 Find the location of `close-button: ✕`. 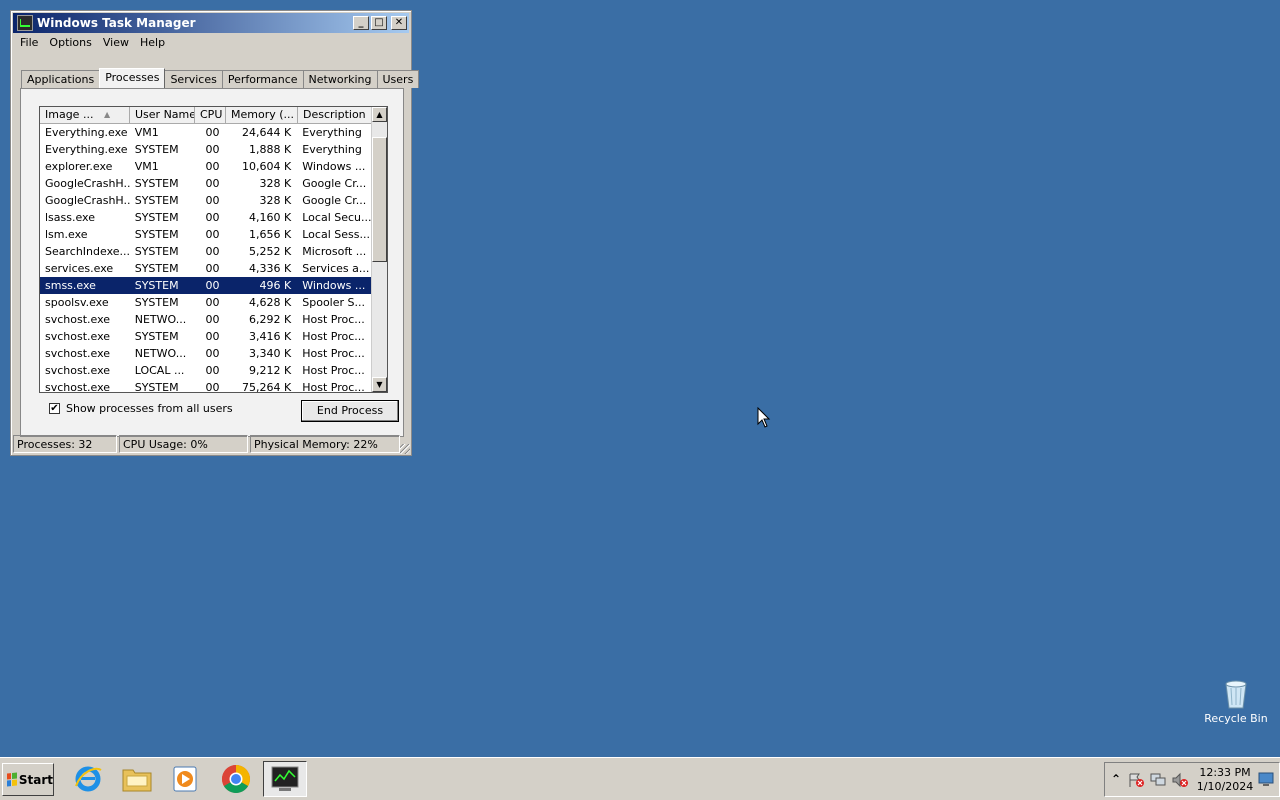

close-button: ✕ is located at coordinates (399, 23).